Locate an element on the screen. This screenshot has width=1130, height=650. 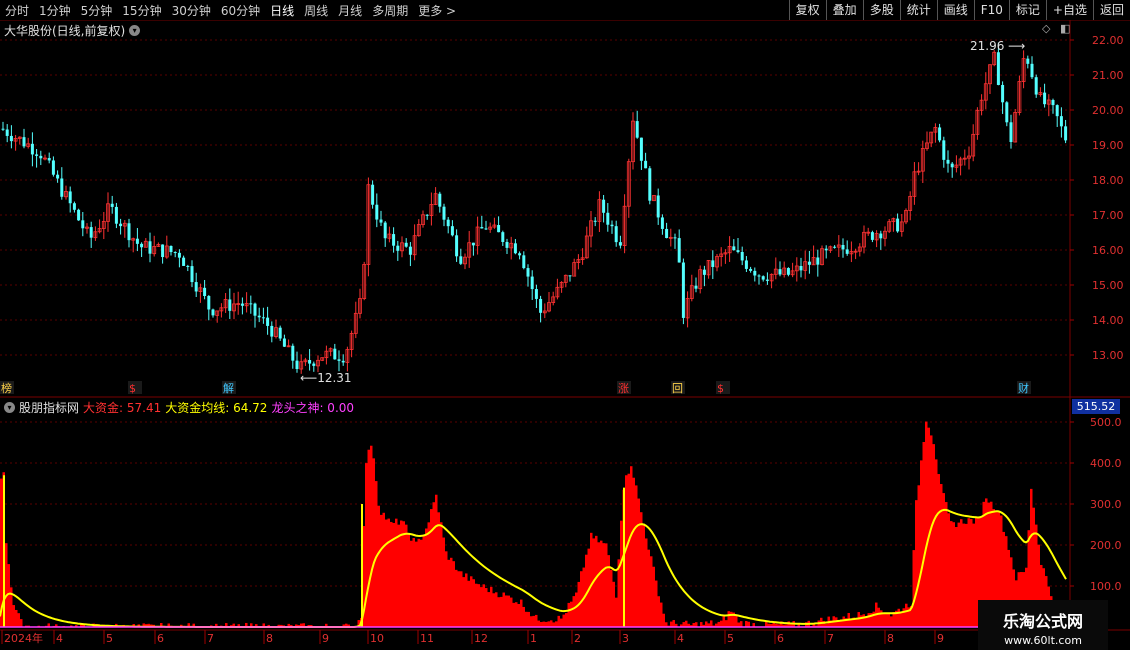
date-tick-label: 9 is located at coordinates (940, 638).